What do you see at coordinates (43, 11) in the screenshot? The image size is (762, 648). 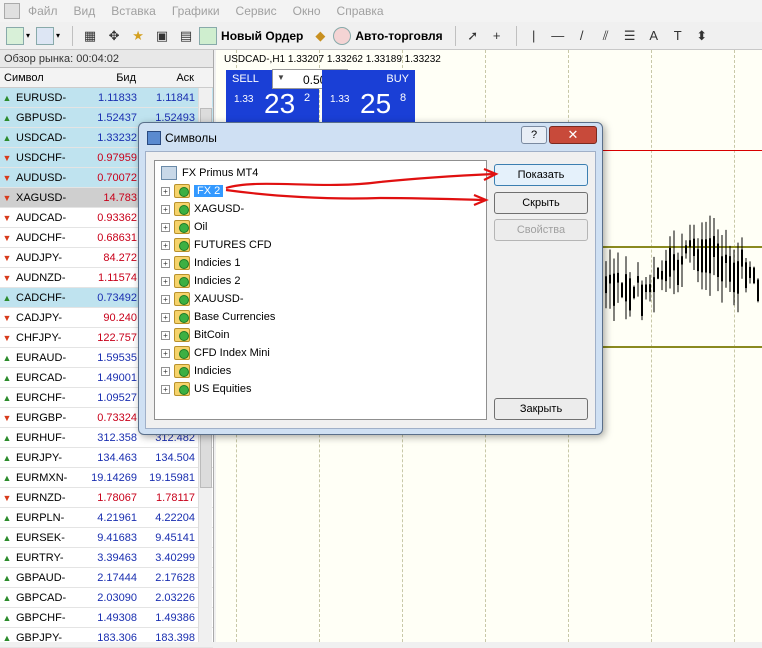 I see `menu-file: Файл` at bounding box center [43, 11].